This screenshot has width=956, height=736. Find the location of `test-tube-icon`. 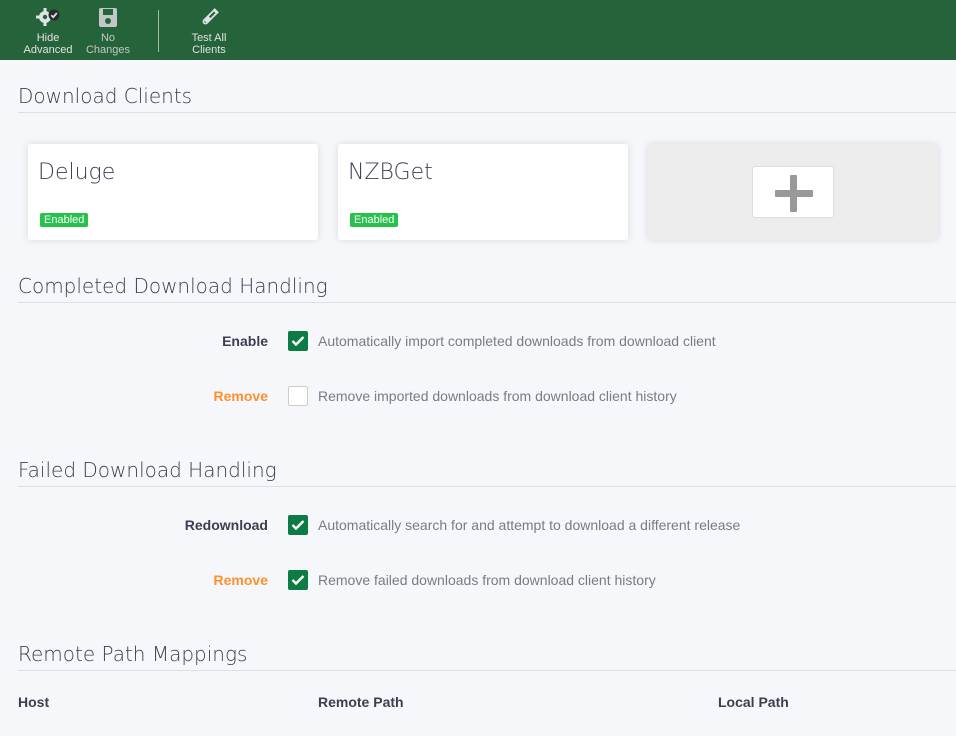

test-tube-icon is located at coordinates (209, 18).